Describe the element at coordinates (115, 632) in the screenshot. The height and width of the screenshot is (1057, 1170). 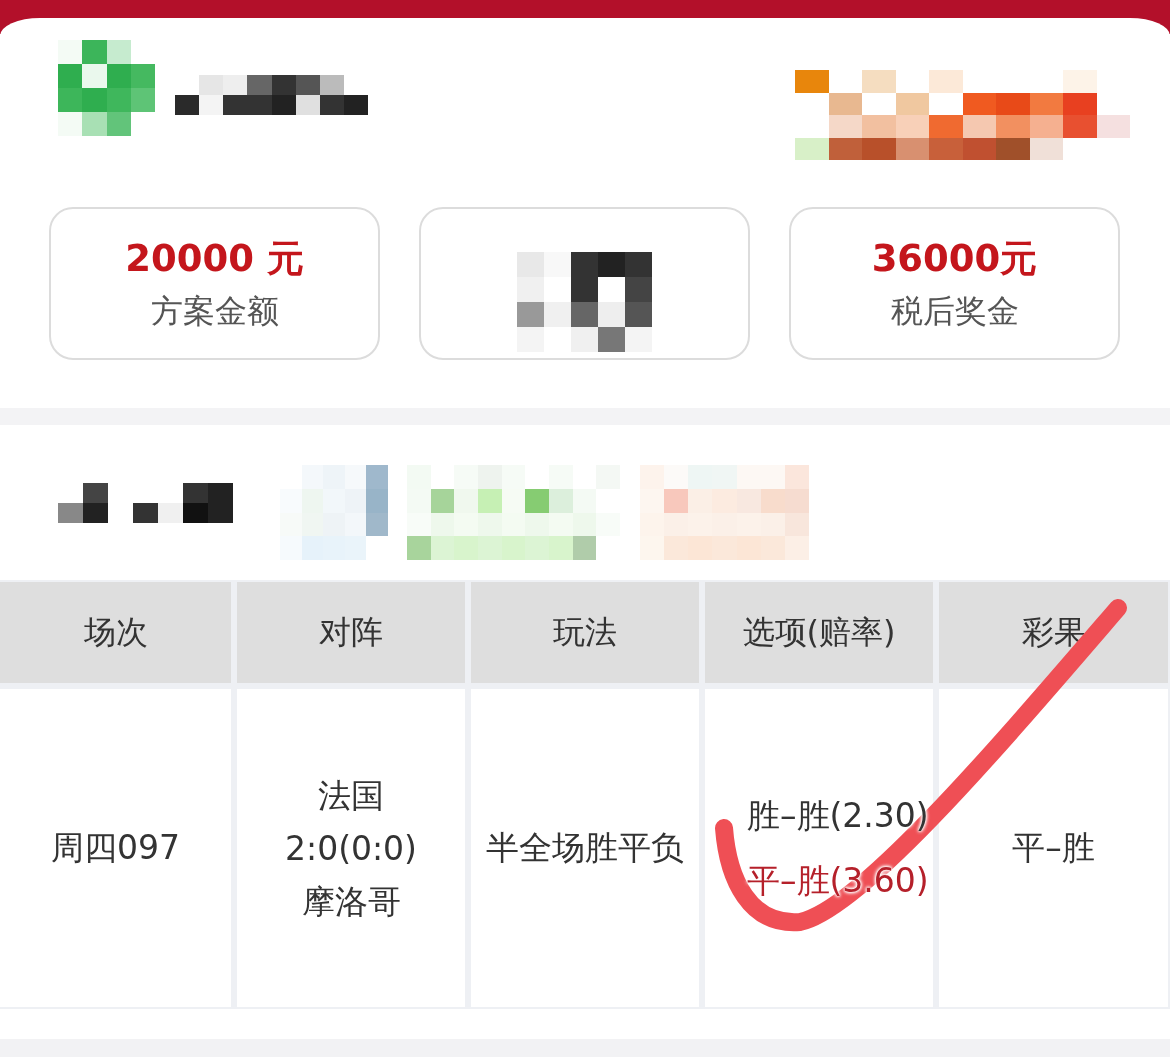
I see `column-header: 场次` at that location.